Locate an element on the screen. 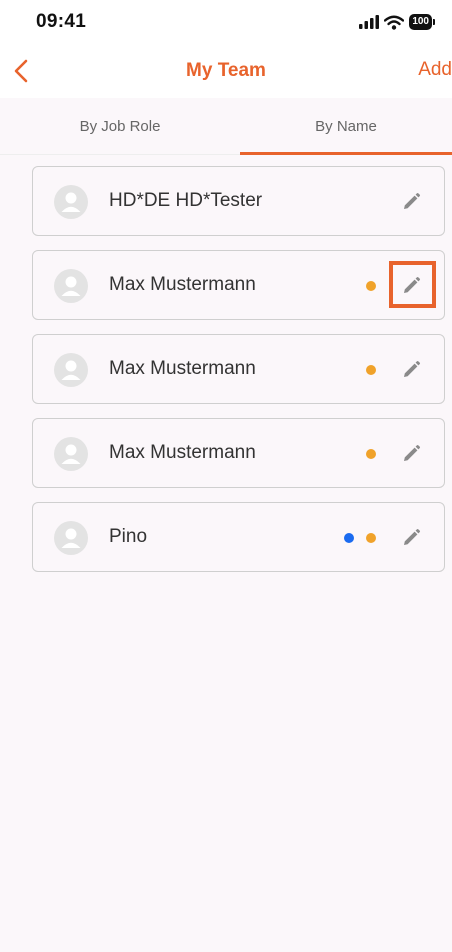  battery-icon: 100 is located at coordinates (422, 22).